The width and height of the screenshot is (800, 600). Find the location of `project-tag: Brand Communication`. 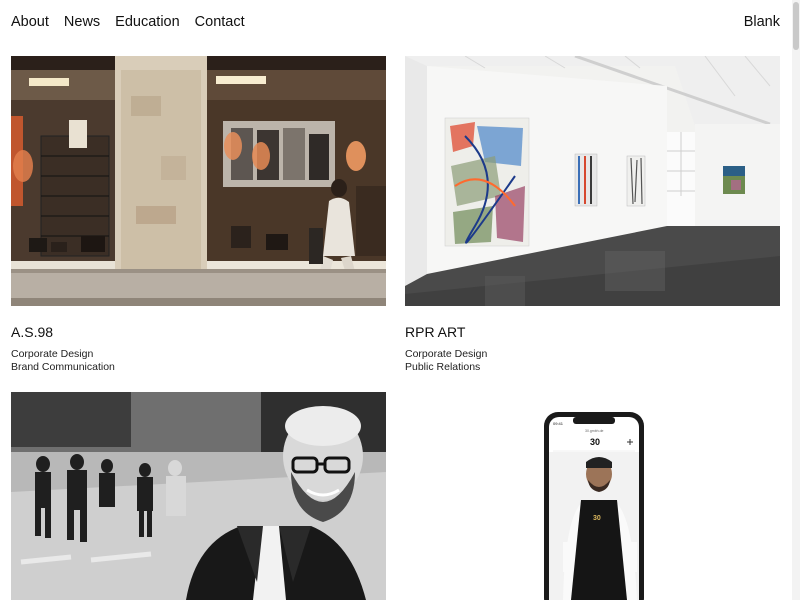

project-tag: Brand Communication is located at coordinates (63, 367).